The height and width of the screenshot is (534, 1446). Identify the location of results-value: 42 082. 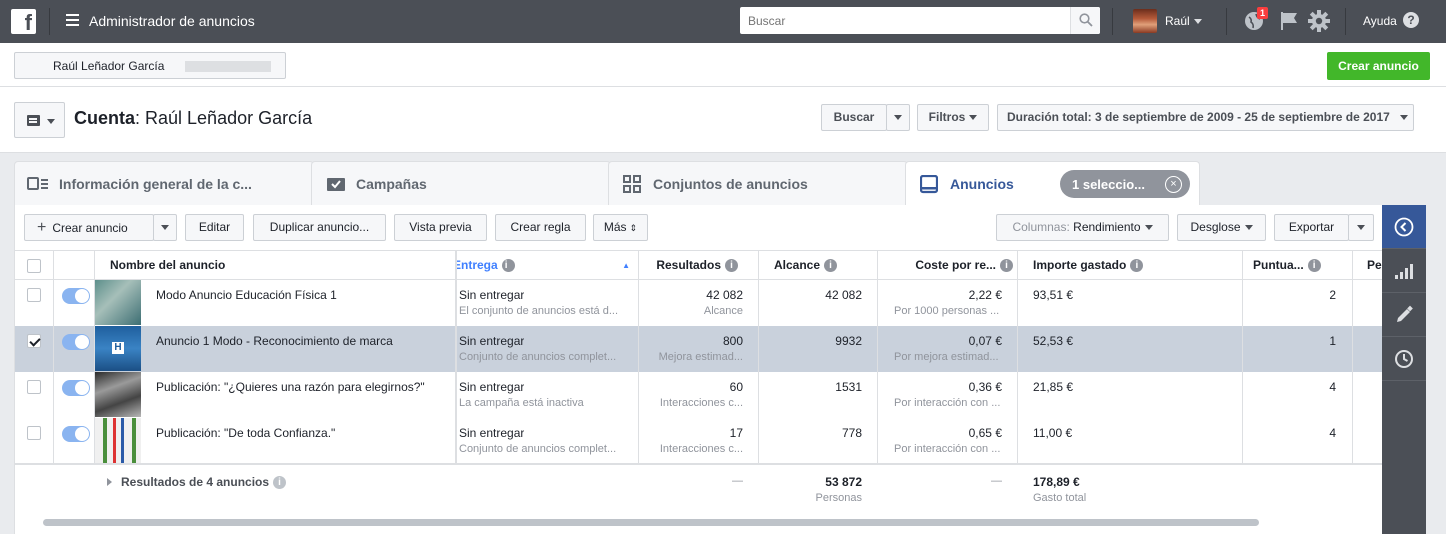
(724, 295).